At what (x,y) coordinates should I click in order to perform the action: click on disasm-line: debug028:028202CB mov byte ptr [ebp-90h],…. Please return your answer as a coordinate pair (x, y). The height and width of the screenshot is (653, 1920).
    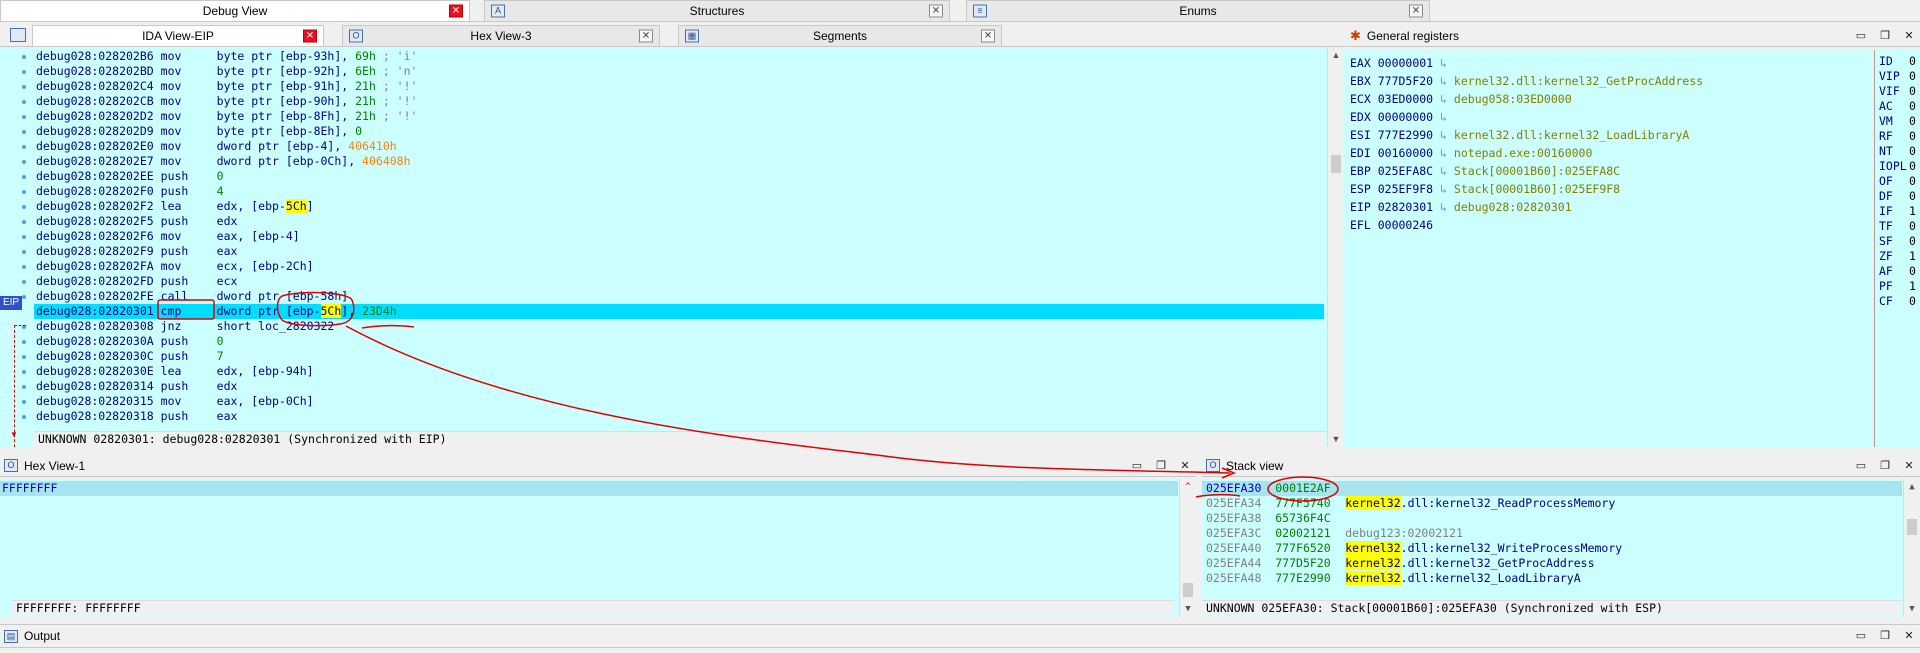
    Looking at the image, I should click on (226, 101).